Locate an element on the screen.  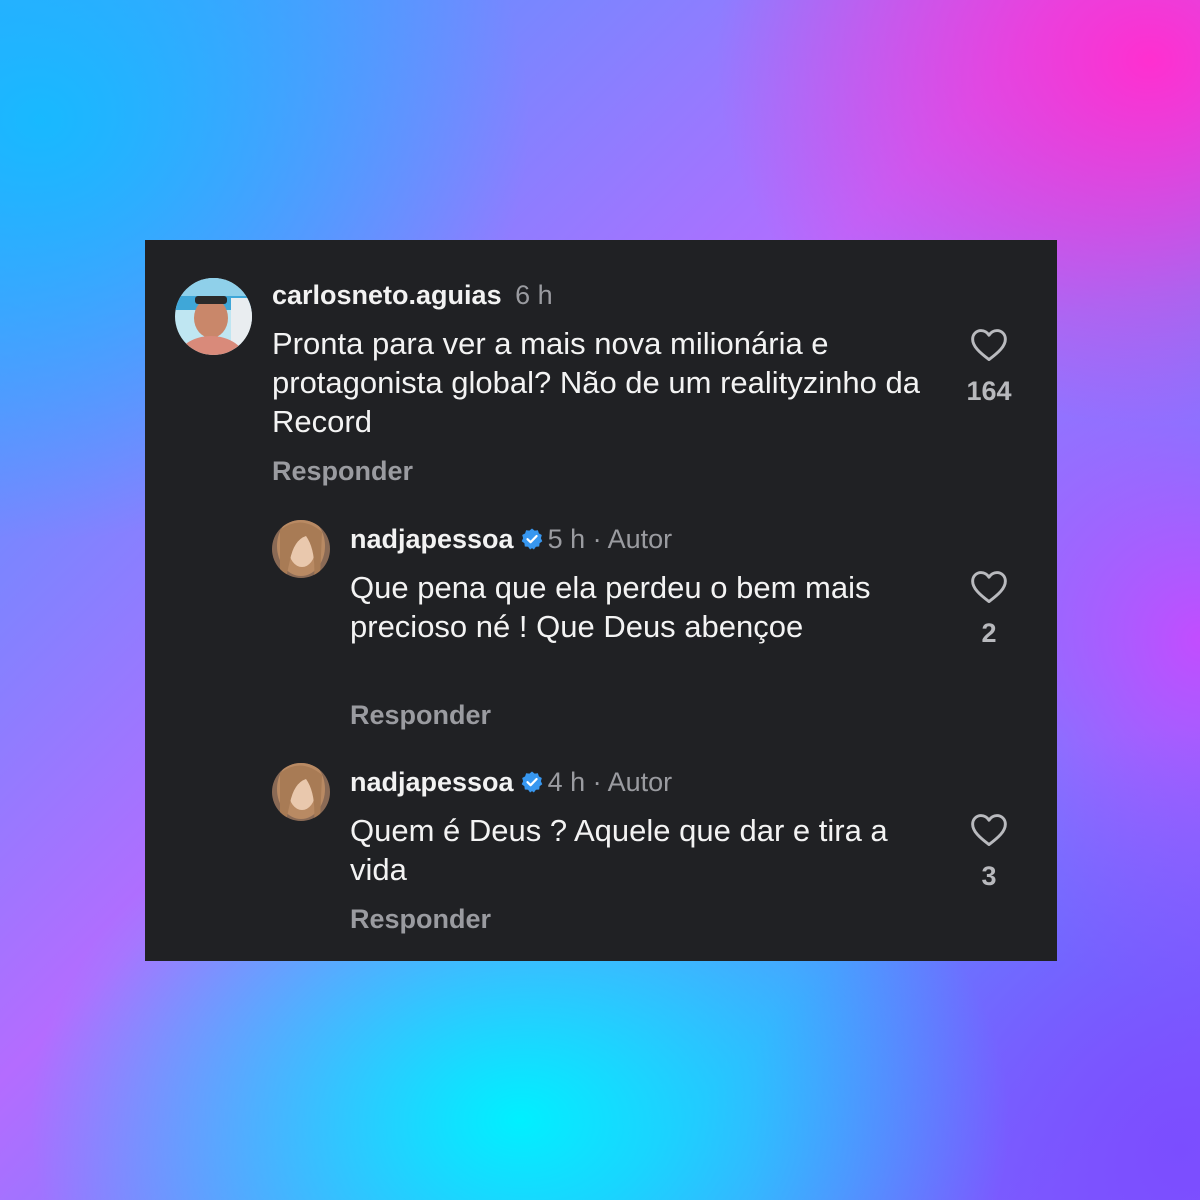
comment-header: carlosneto.aguias 6 h is located at coordinates (412, 295).